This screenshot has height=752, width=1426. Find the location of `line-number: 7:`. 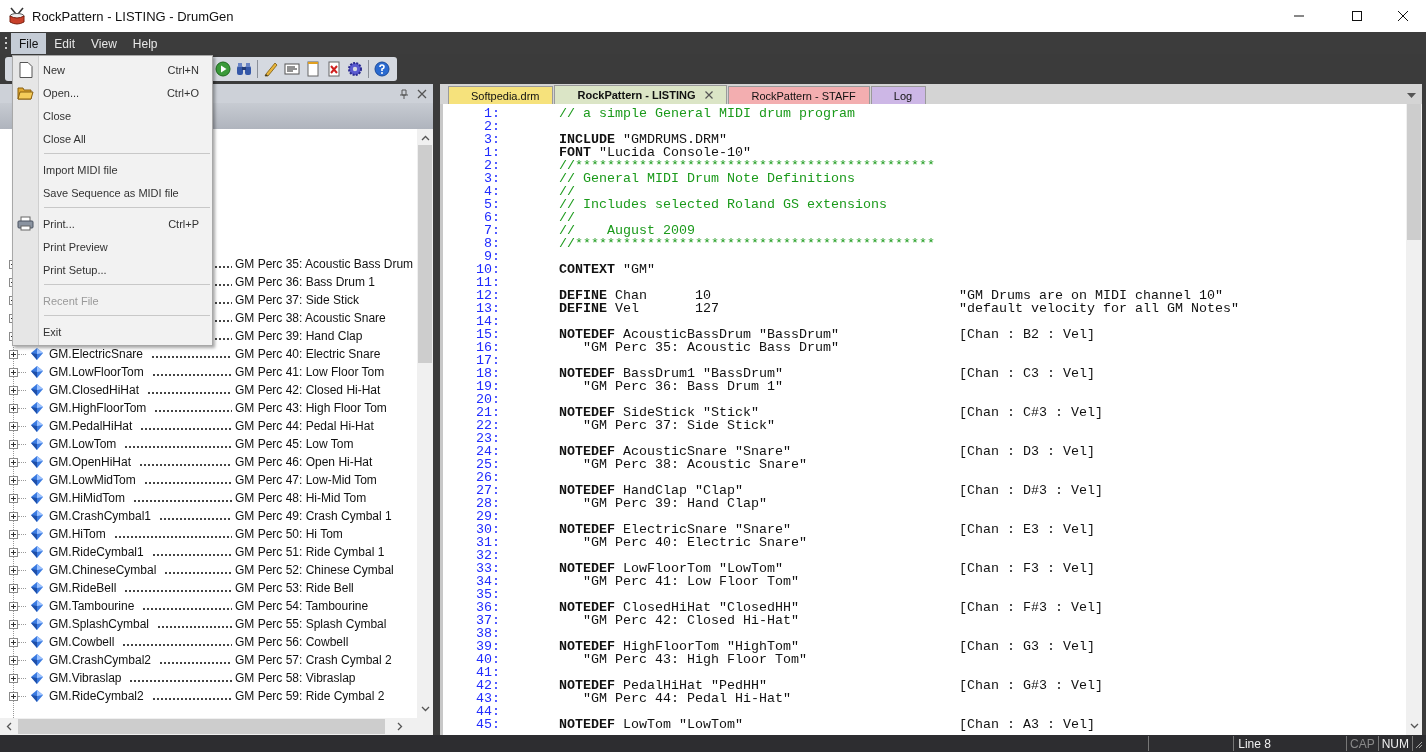

line-number: 7: is located at coordinates (491, 230).